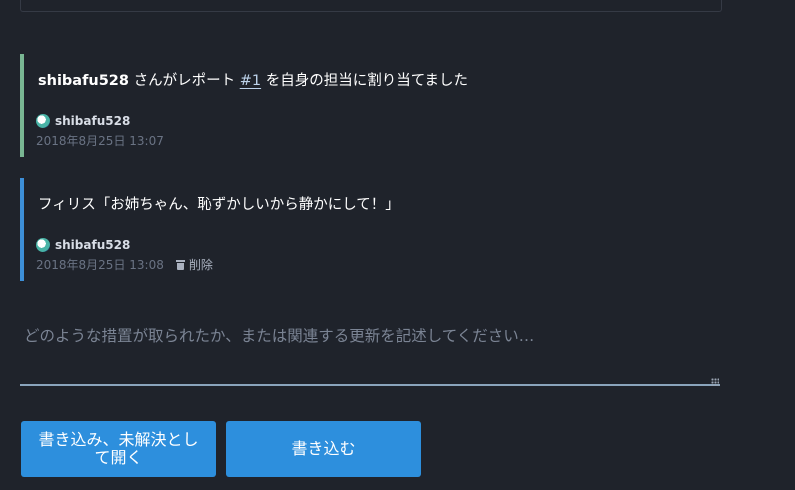 The width and height of the screenshot is (795, 490). What do you see at coordinates (364, 81) in the screenshot?
I see `assign-text-after: を自身の担当に割り当てました` at bounding box center [364, 81].